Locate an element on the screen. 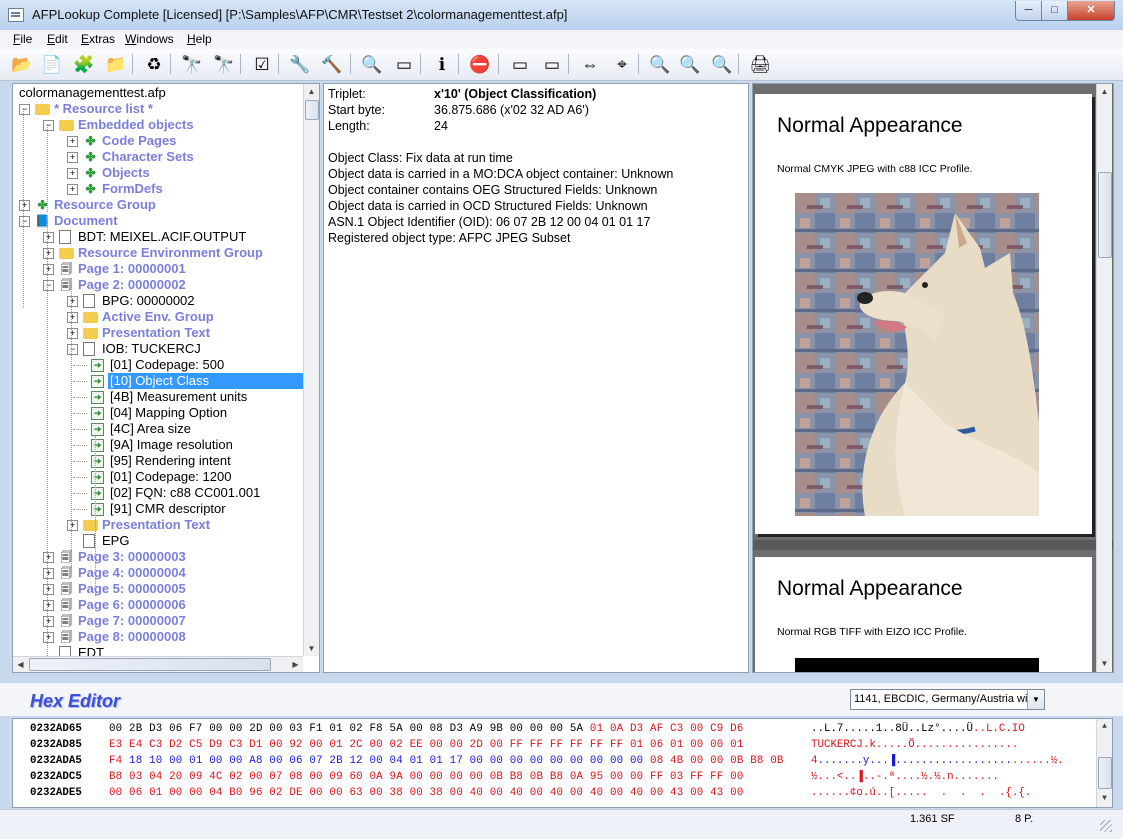  tree-root: colormanagementtest.afp is located at coordinates (92, 93).